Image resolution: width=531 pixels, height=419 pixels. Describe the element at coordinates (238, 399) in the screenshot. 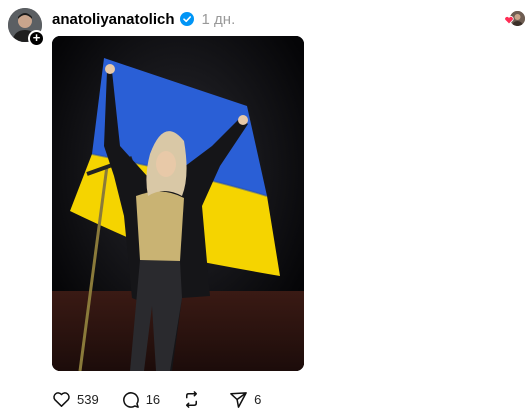

I see `send-paper-plane-icon` at that location.